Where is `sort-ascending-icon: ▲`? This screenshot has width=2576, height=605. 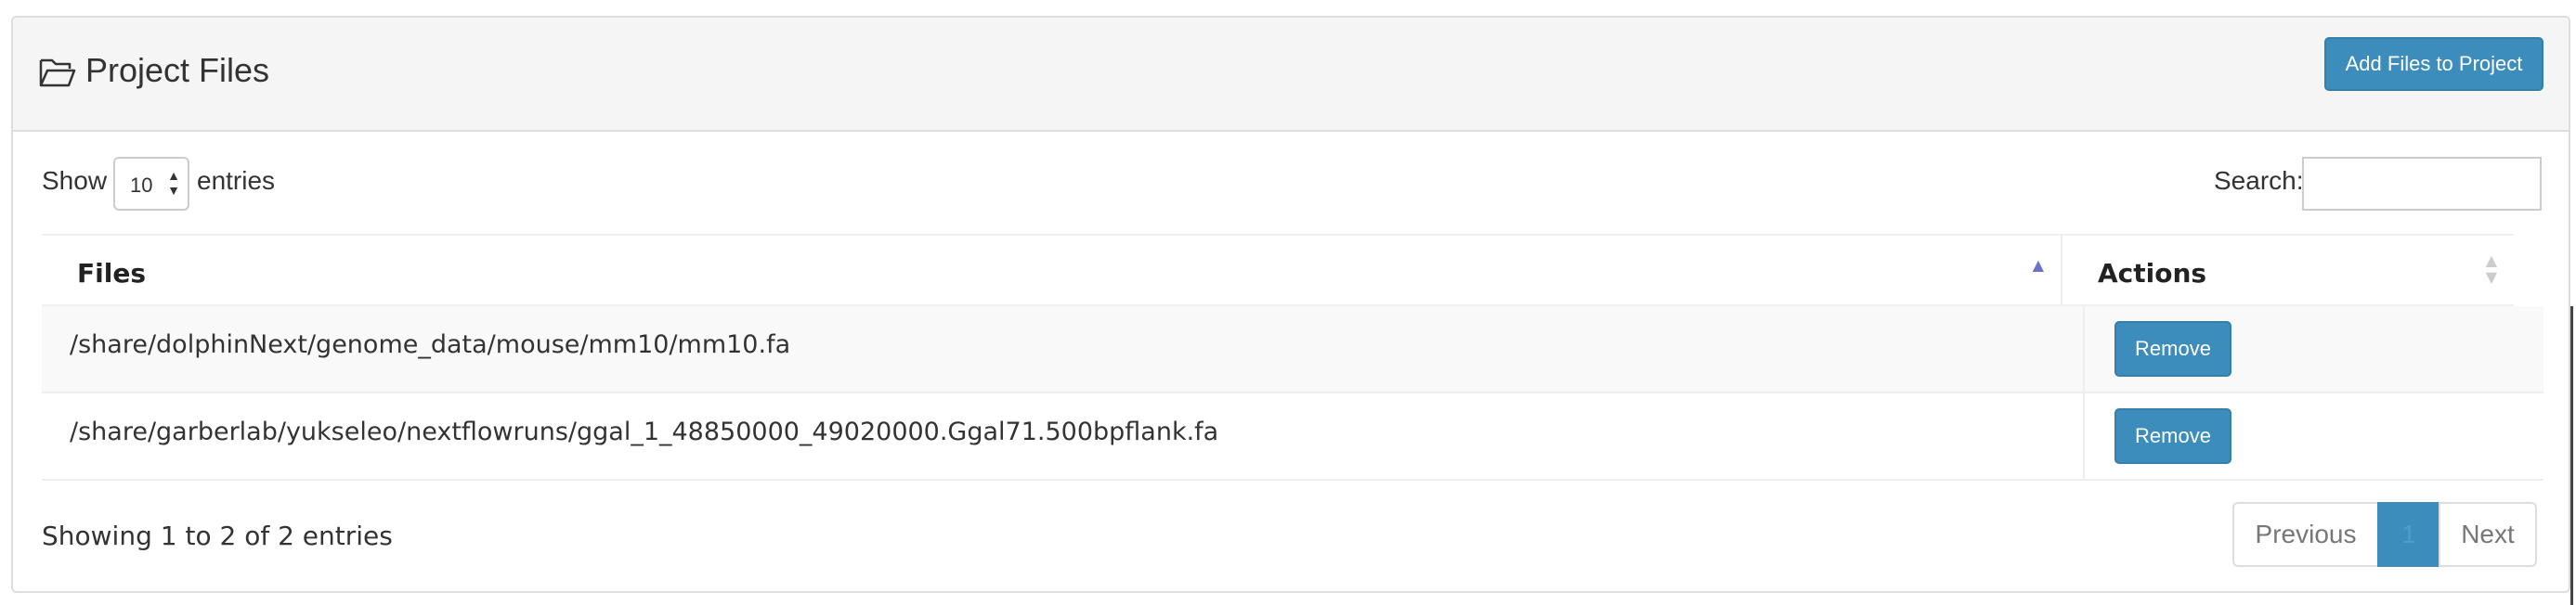 sort-ascending-icon: ▲ is located at coordinates (2038, 265).